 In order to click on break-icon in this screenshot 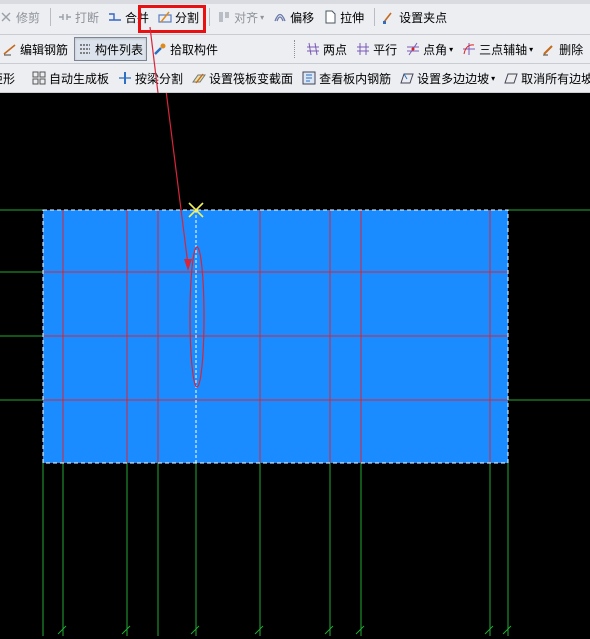, I will do `click(65, 17)`.